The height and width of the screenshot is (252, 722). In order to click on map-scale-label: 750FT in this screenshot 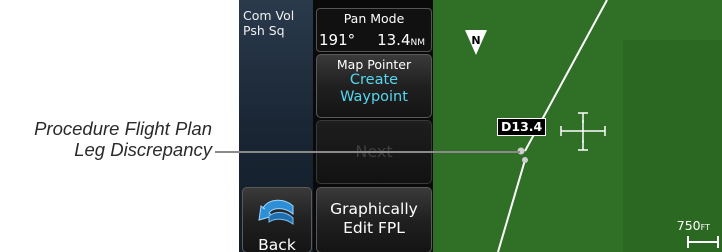, I will do `click(693, 225)`.